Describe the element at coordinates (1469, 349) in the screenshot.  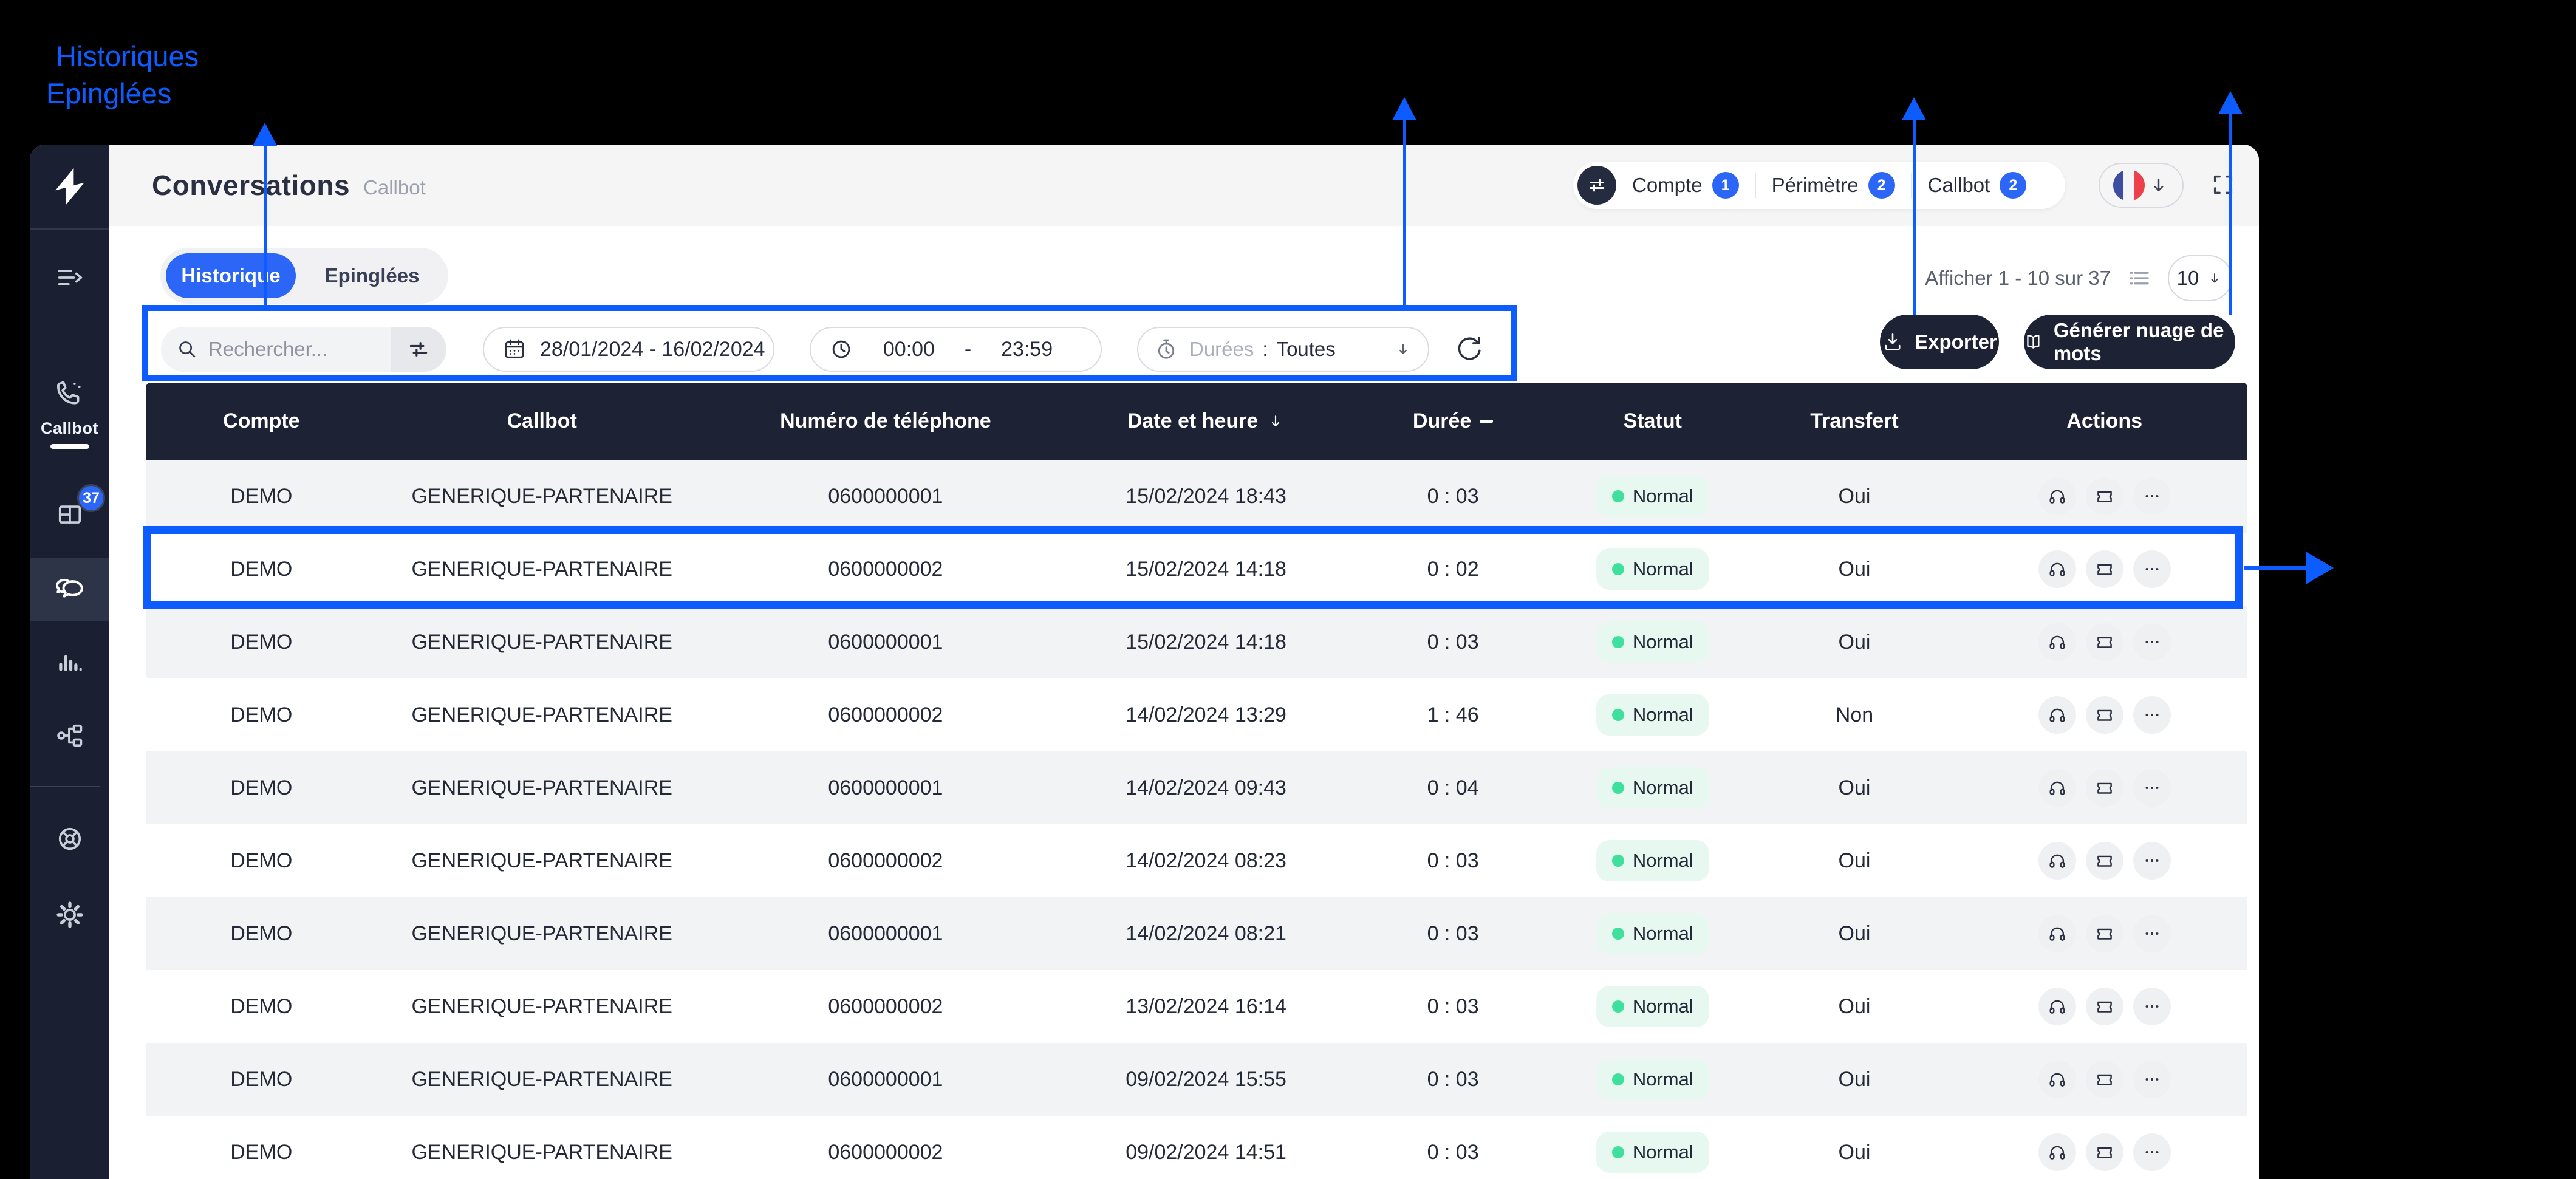
I see `refresh-icon` at that location.